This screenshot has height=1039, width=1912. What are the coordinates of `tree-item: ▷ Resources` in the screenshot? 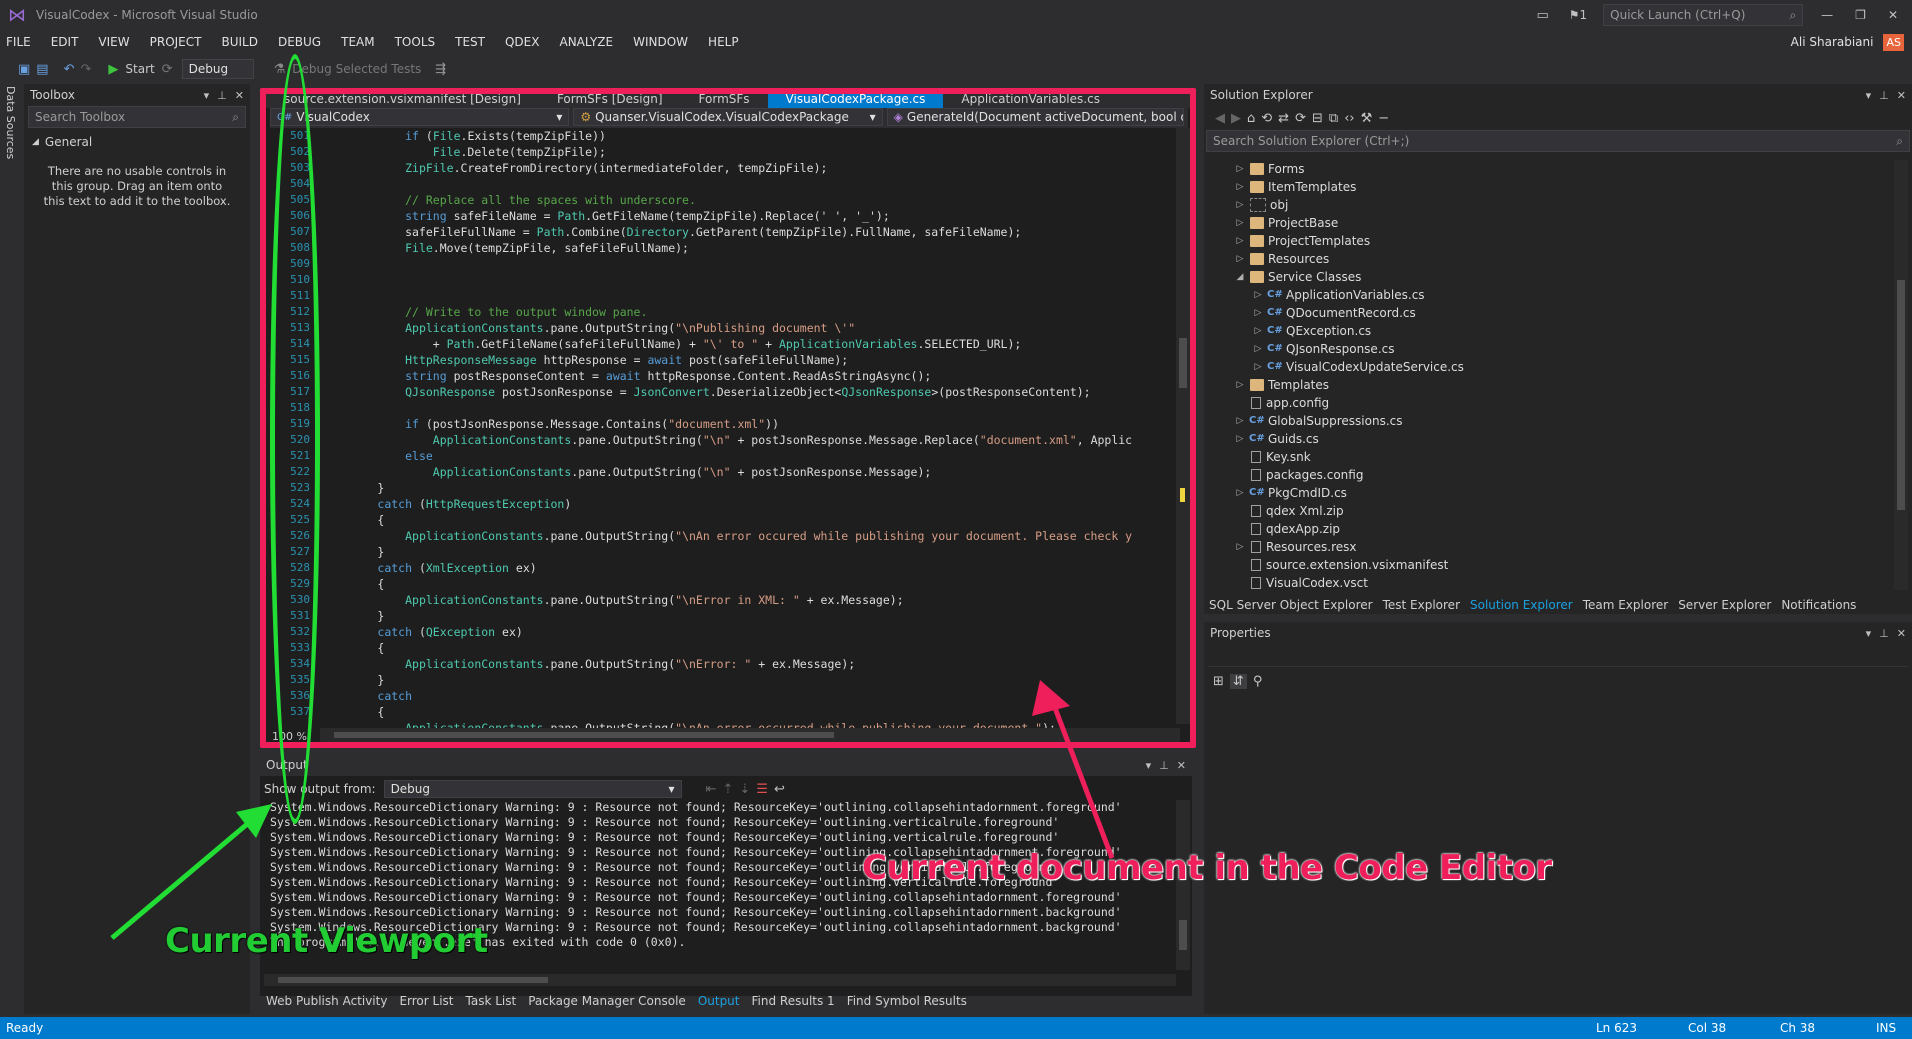 It's located at (1573, 259).